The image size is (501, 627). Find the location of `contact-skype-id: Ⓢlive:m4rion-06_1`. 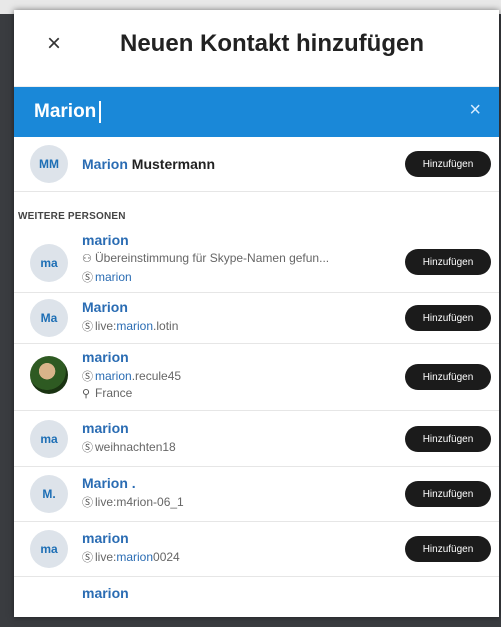

contact-skype-id: Ⓢlive:m4rion-06_1 is located at coordinates (133, 502).